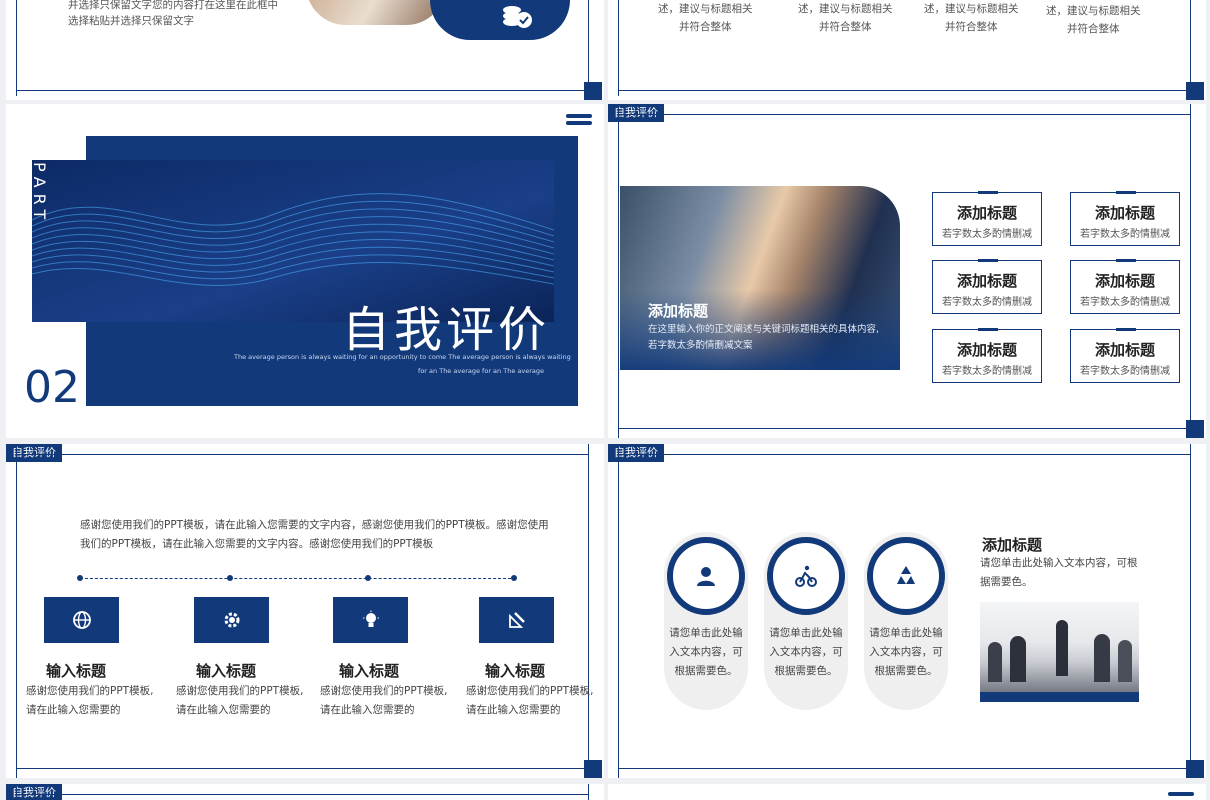 This screenshot has height=800, width=1210. I want to click on gear-icon-box, so click(231, 620).